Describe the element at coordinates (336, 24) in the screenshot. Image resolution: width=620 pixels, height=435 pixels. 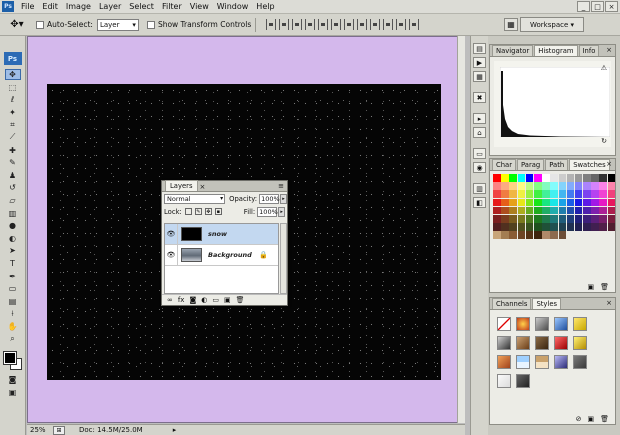
I see `align-right-icon` at that location.